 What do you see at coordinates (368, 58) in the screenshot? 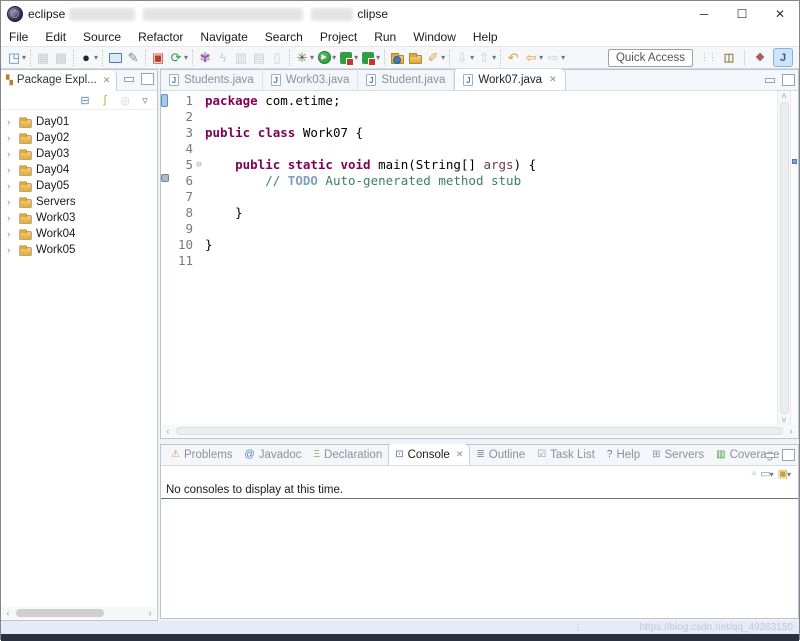
I see `profile-icon` at bounding box center [368, 58].